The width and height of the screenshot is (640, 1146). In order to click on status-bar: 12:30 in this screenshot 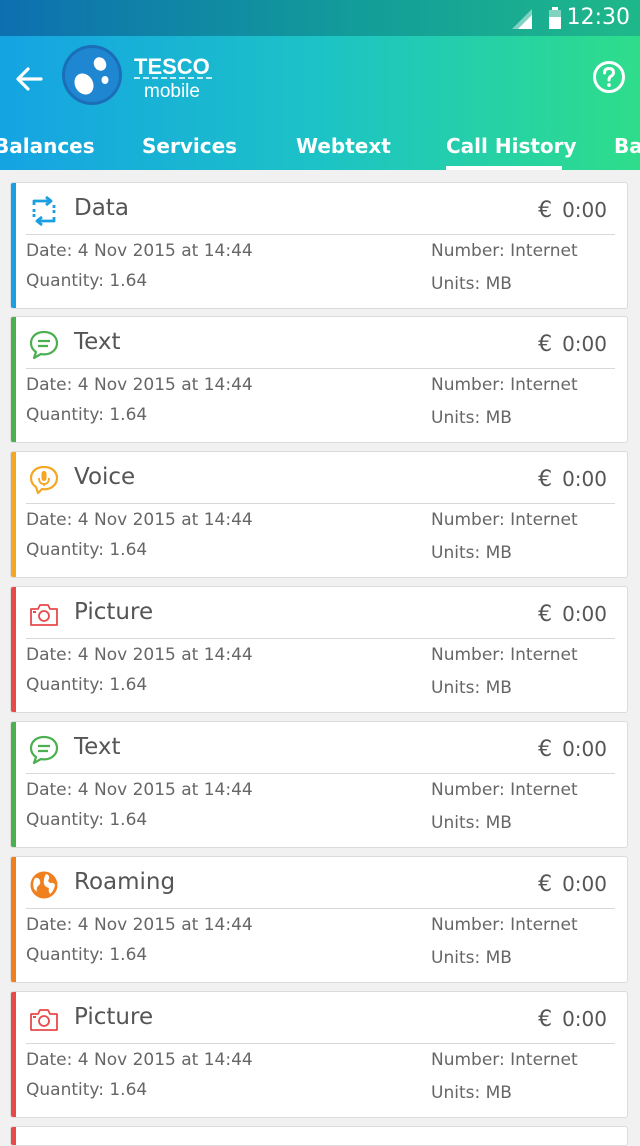, I will do `click(320, 18)`.